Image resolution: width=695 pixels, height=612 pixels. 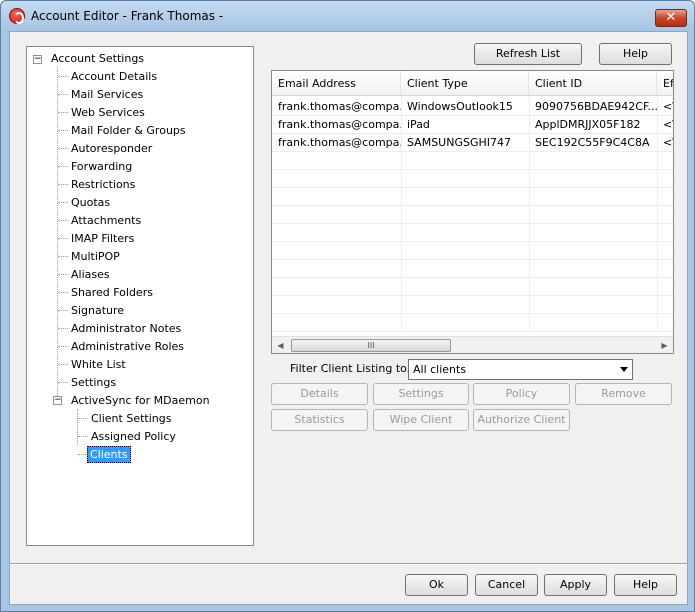 I want to click on refresh-list-button: Refresh List, so click(x=528, y=54).